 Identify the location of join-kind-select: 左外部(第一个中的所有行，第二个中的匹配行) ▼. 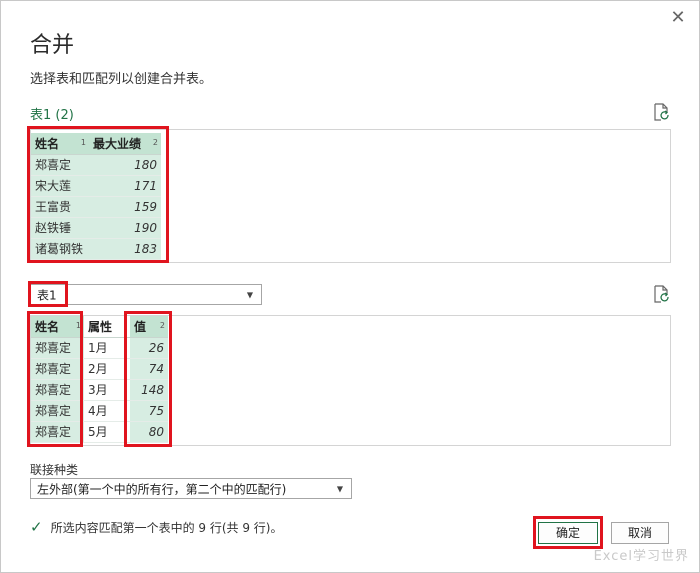
(191, 488).